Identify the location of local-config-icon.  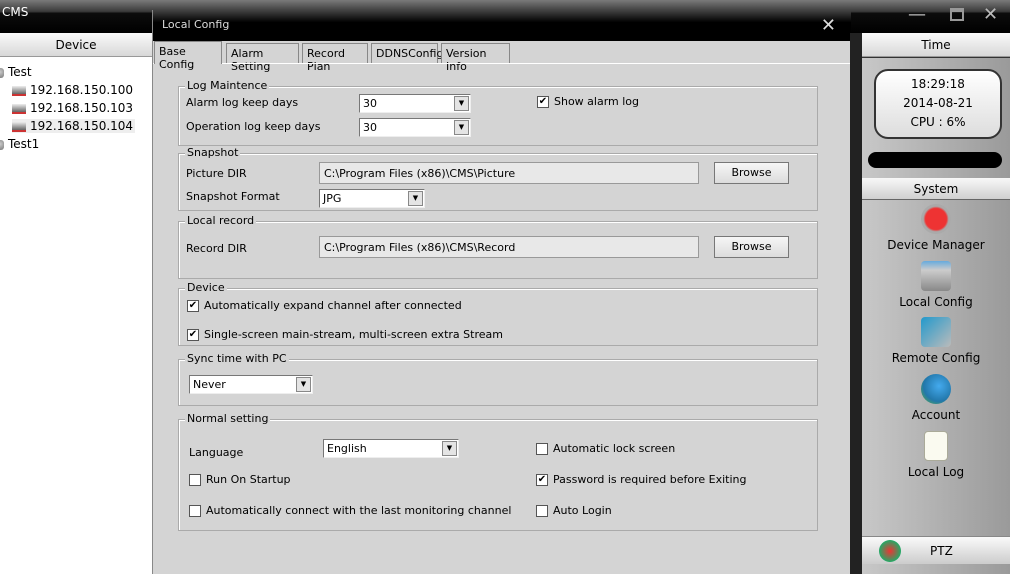
(936, 276).